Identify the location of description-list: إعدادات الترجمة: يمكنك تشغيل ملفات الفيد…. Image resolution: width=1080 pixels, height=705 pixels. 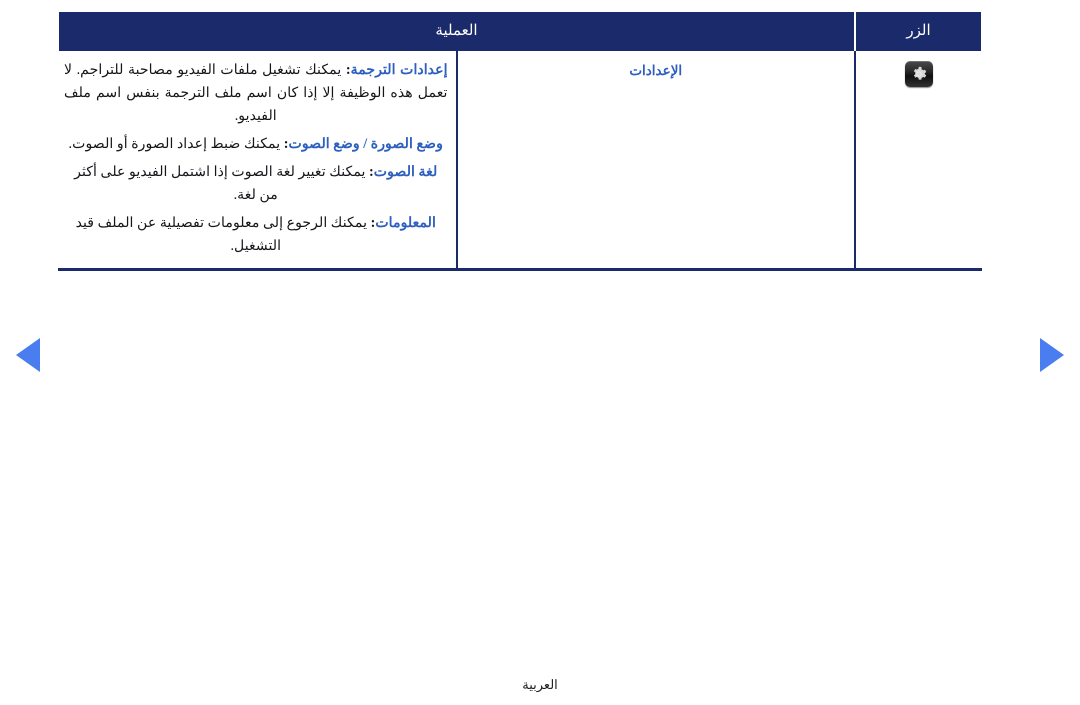
(256, 158).